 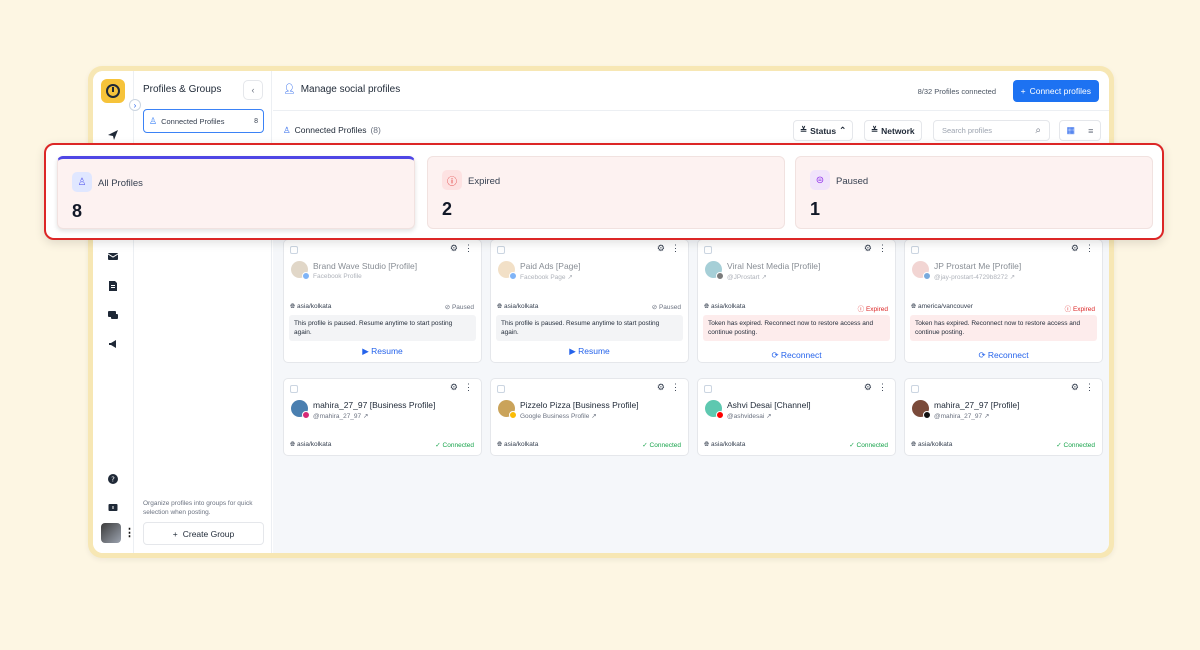 What do you see at coordinates (113, 315) in the screenshot?
I see `chat-icon` at bounding box center [113, 315].